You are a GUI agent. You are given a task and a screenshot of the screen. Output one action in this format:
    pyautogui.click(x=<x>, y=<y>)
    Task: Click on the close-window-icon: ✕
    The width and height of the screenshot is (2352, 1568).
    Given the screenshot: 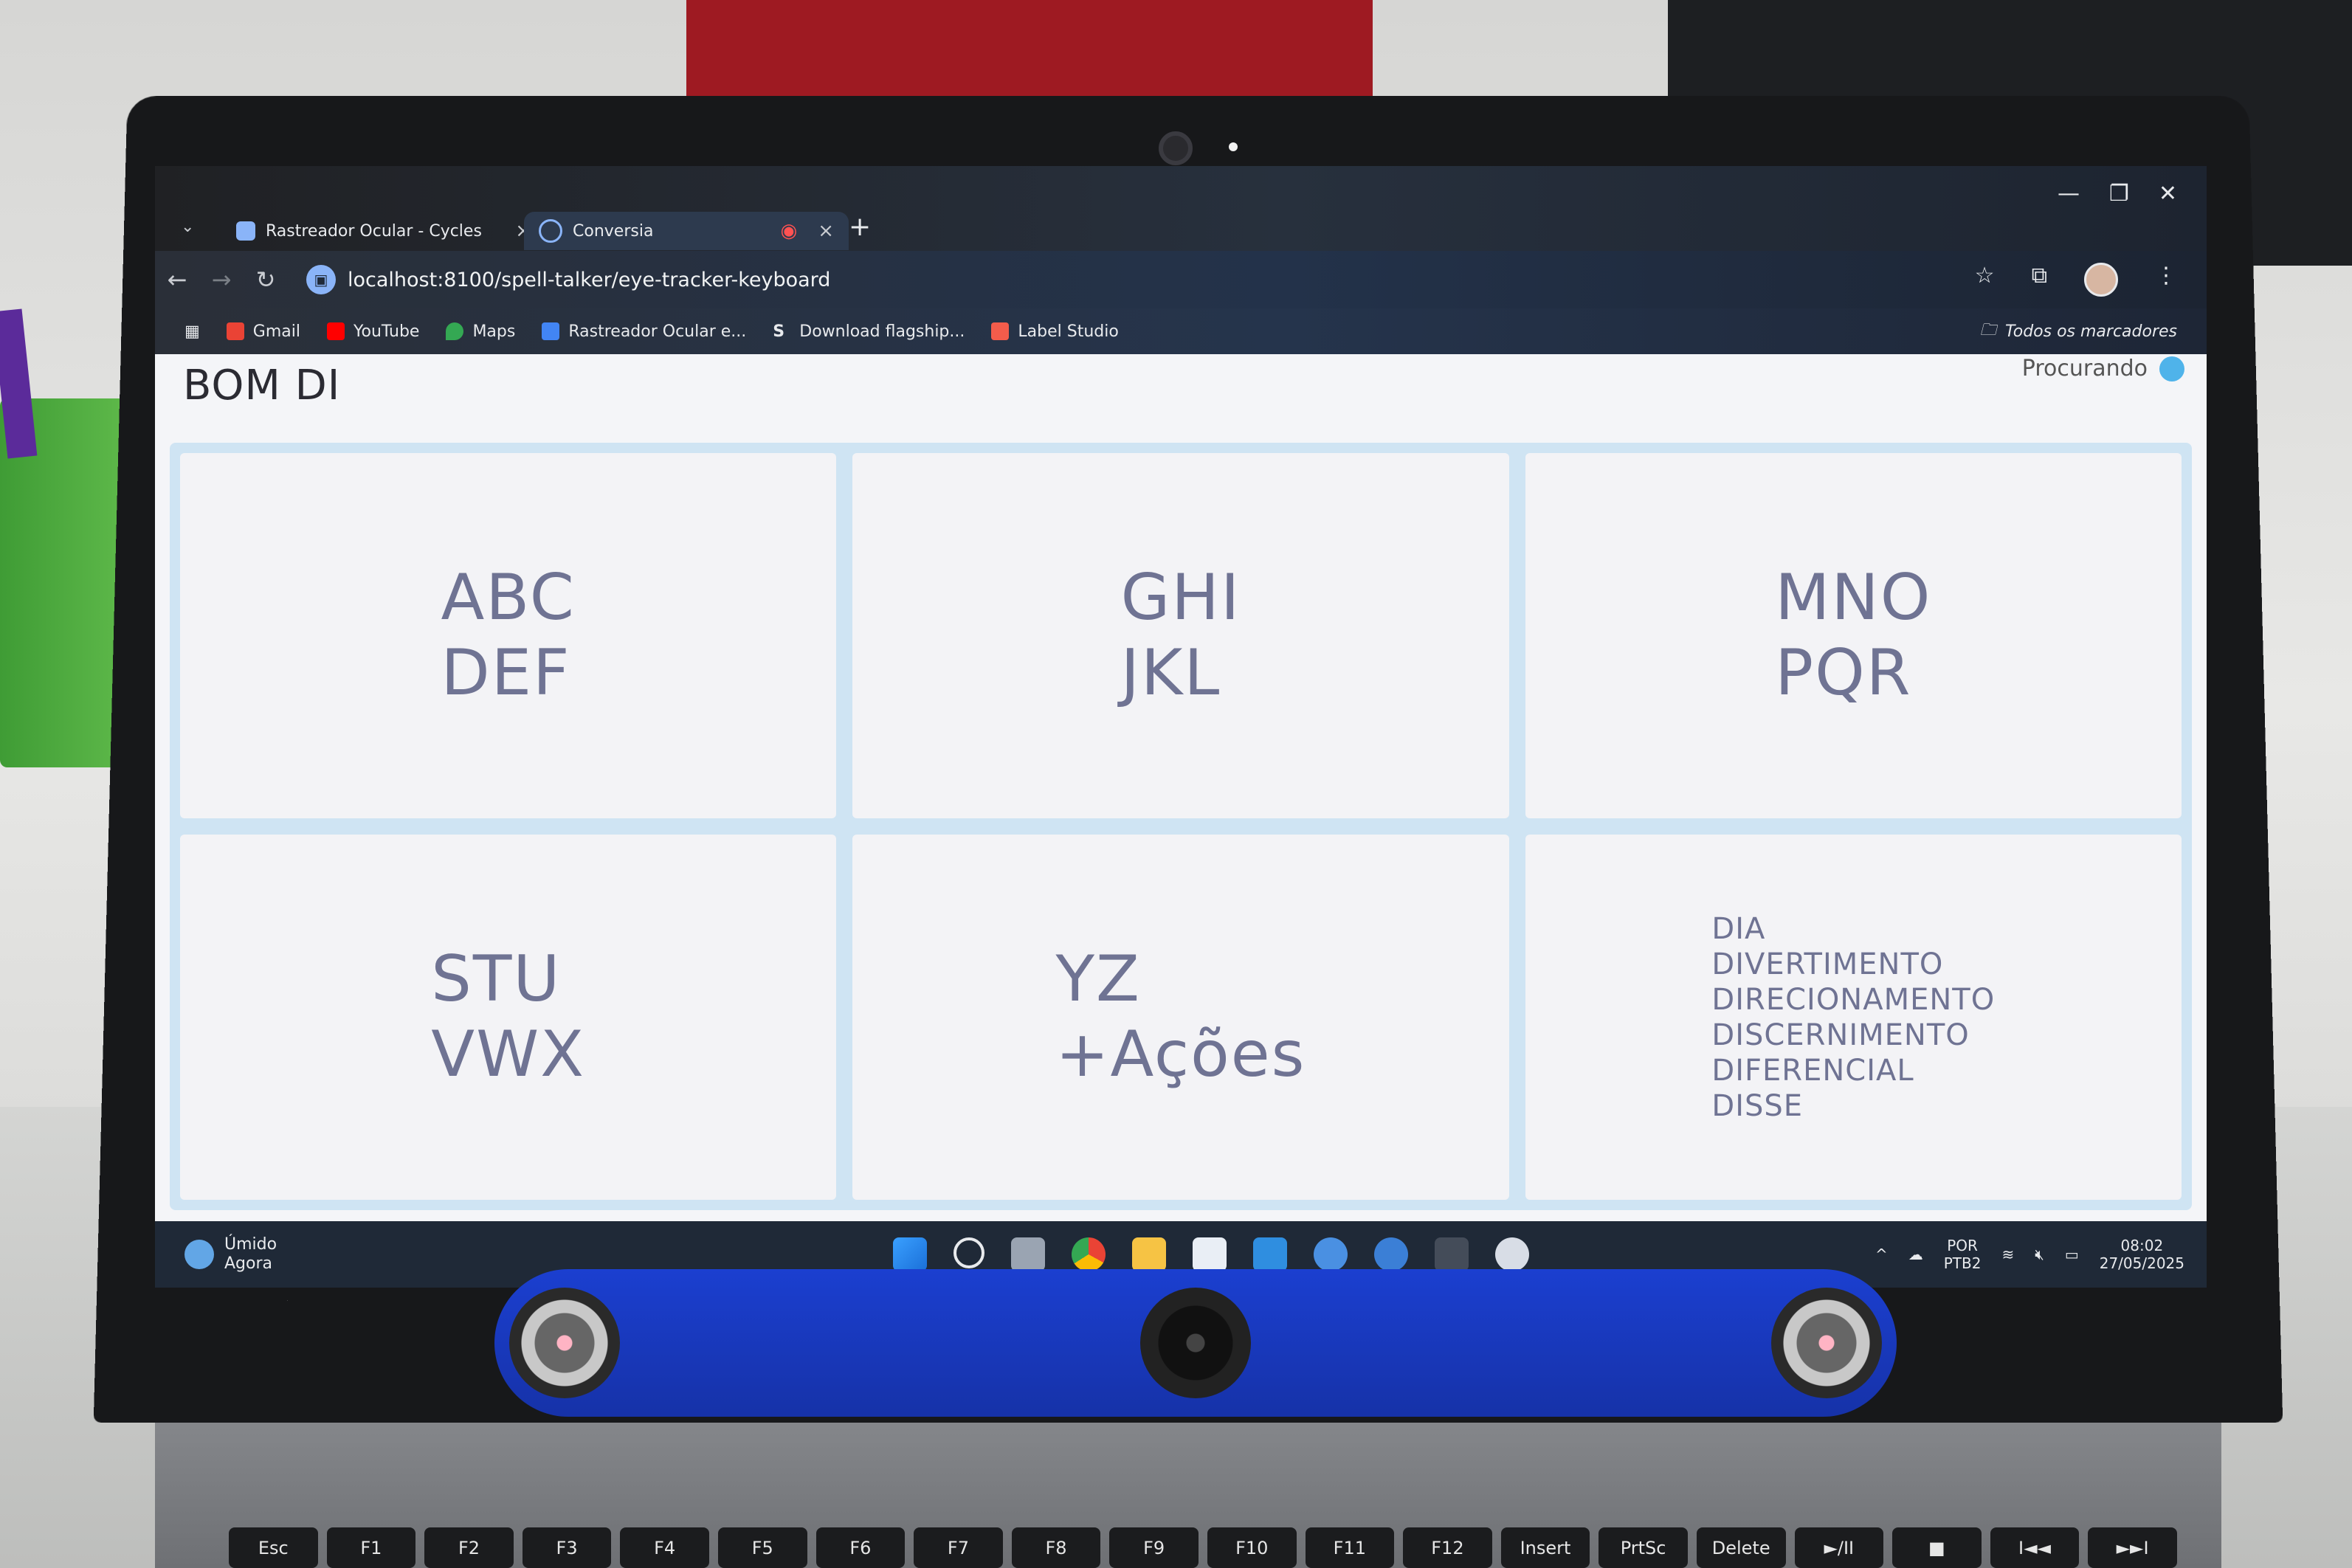 What is the action you would take?
    pyautogui.click(x=2168, y=194)
    